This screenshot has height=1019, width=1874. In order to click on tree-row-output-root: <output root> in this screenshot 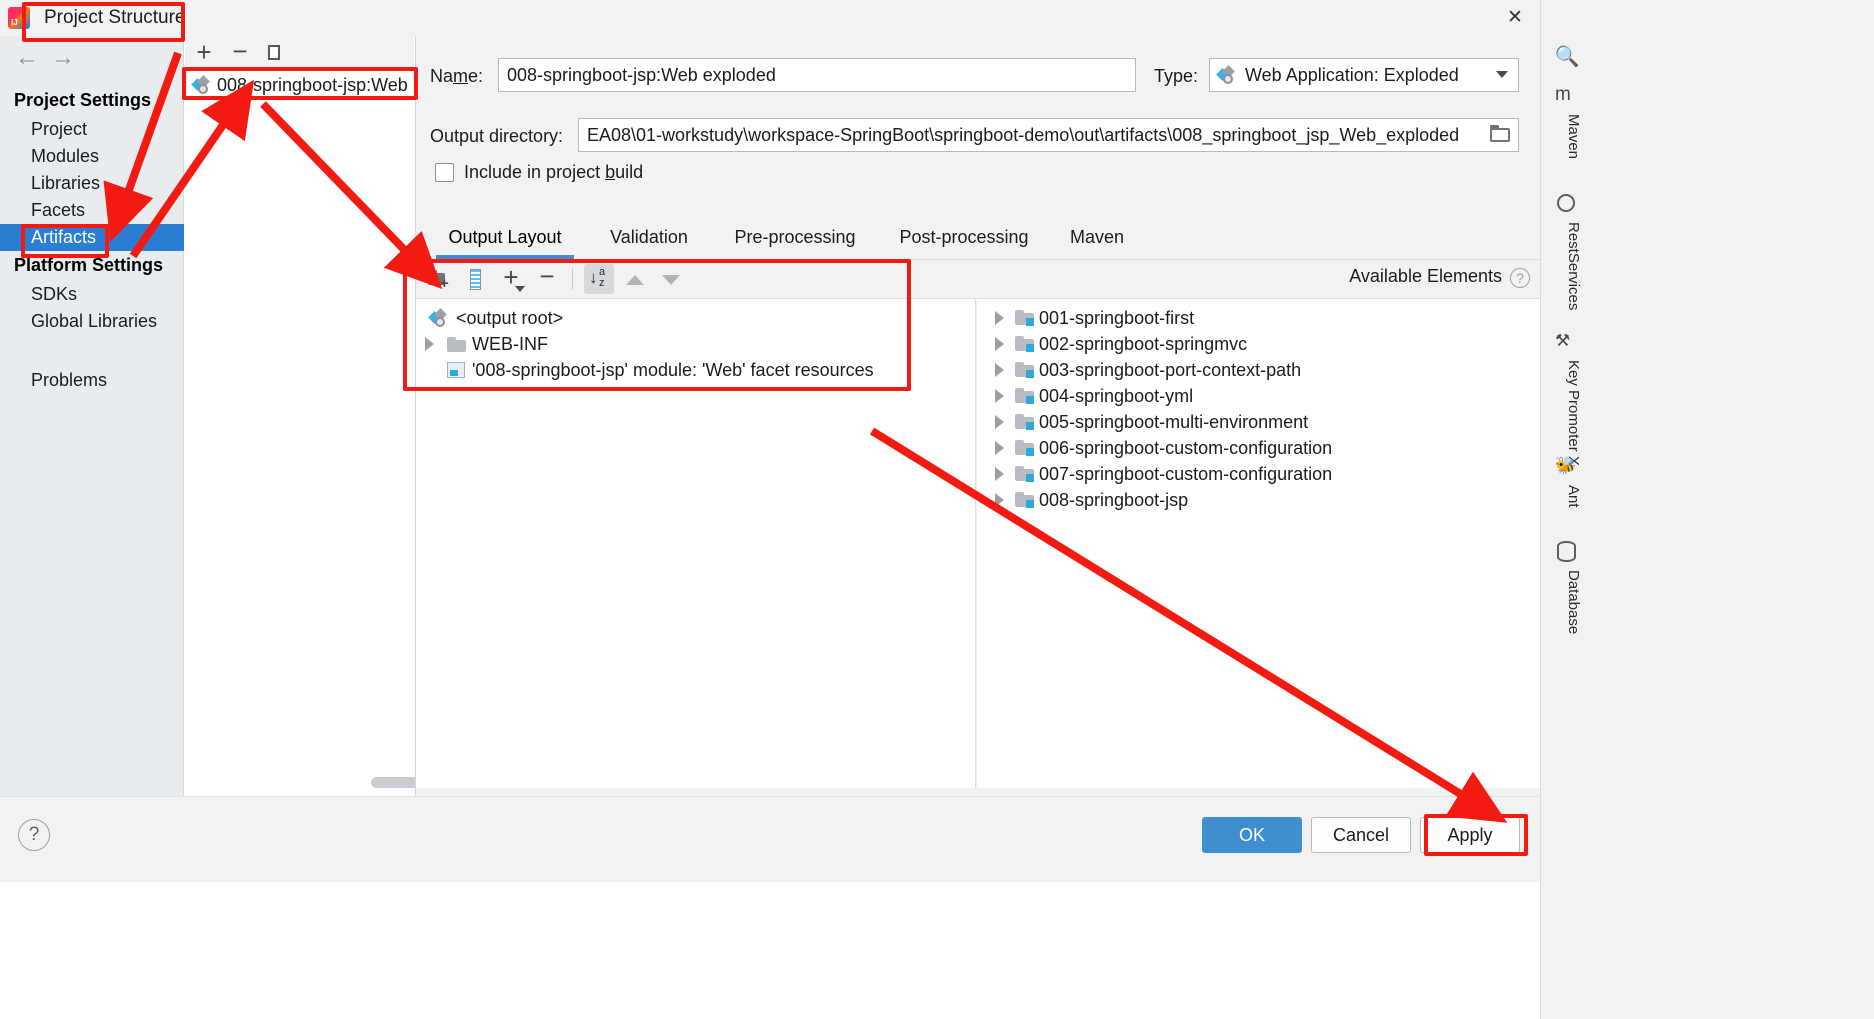, I will do `click(695, 318)`.